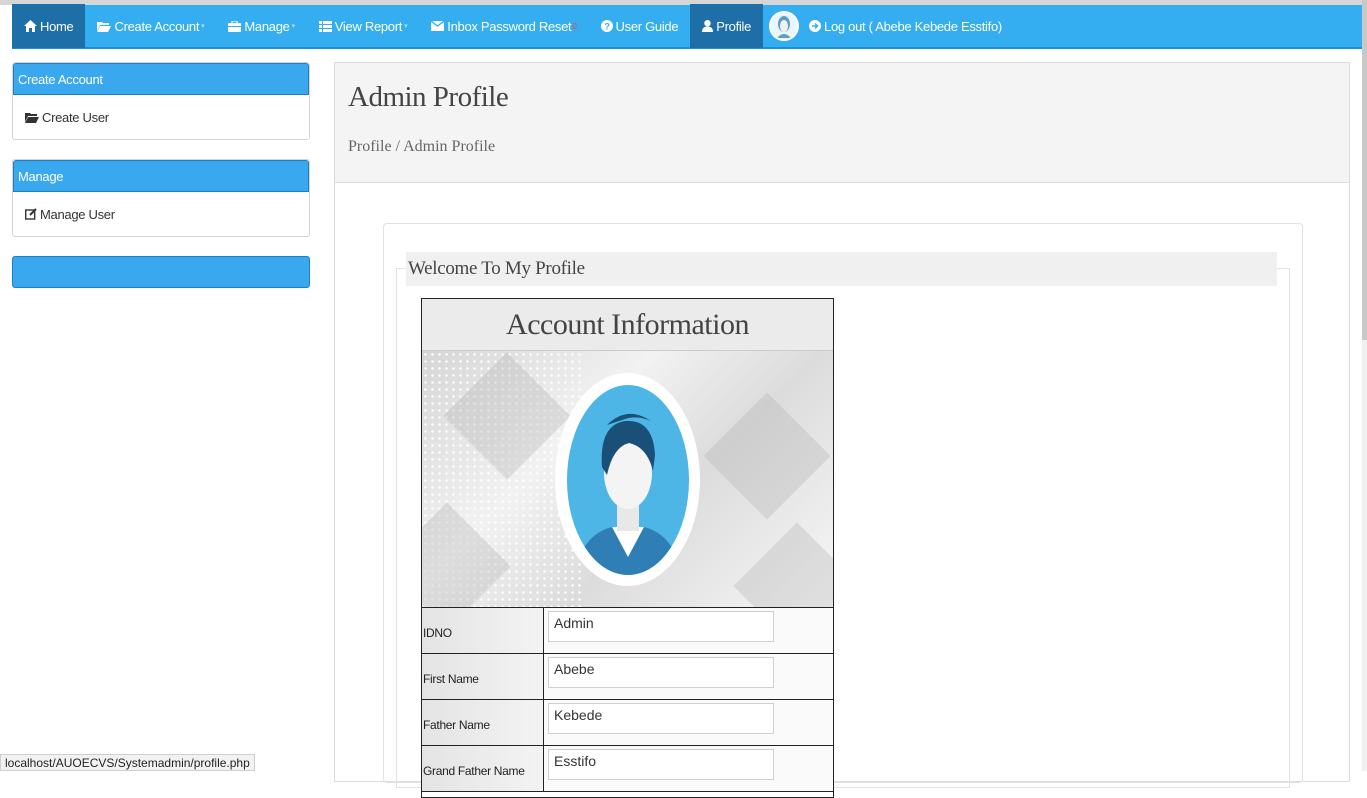 This screenshot has width=1367, height=798. Describe the element at coordinates (815, 26) in the screenshot. I see `logout-icon` at that location.